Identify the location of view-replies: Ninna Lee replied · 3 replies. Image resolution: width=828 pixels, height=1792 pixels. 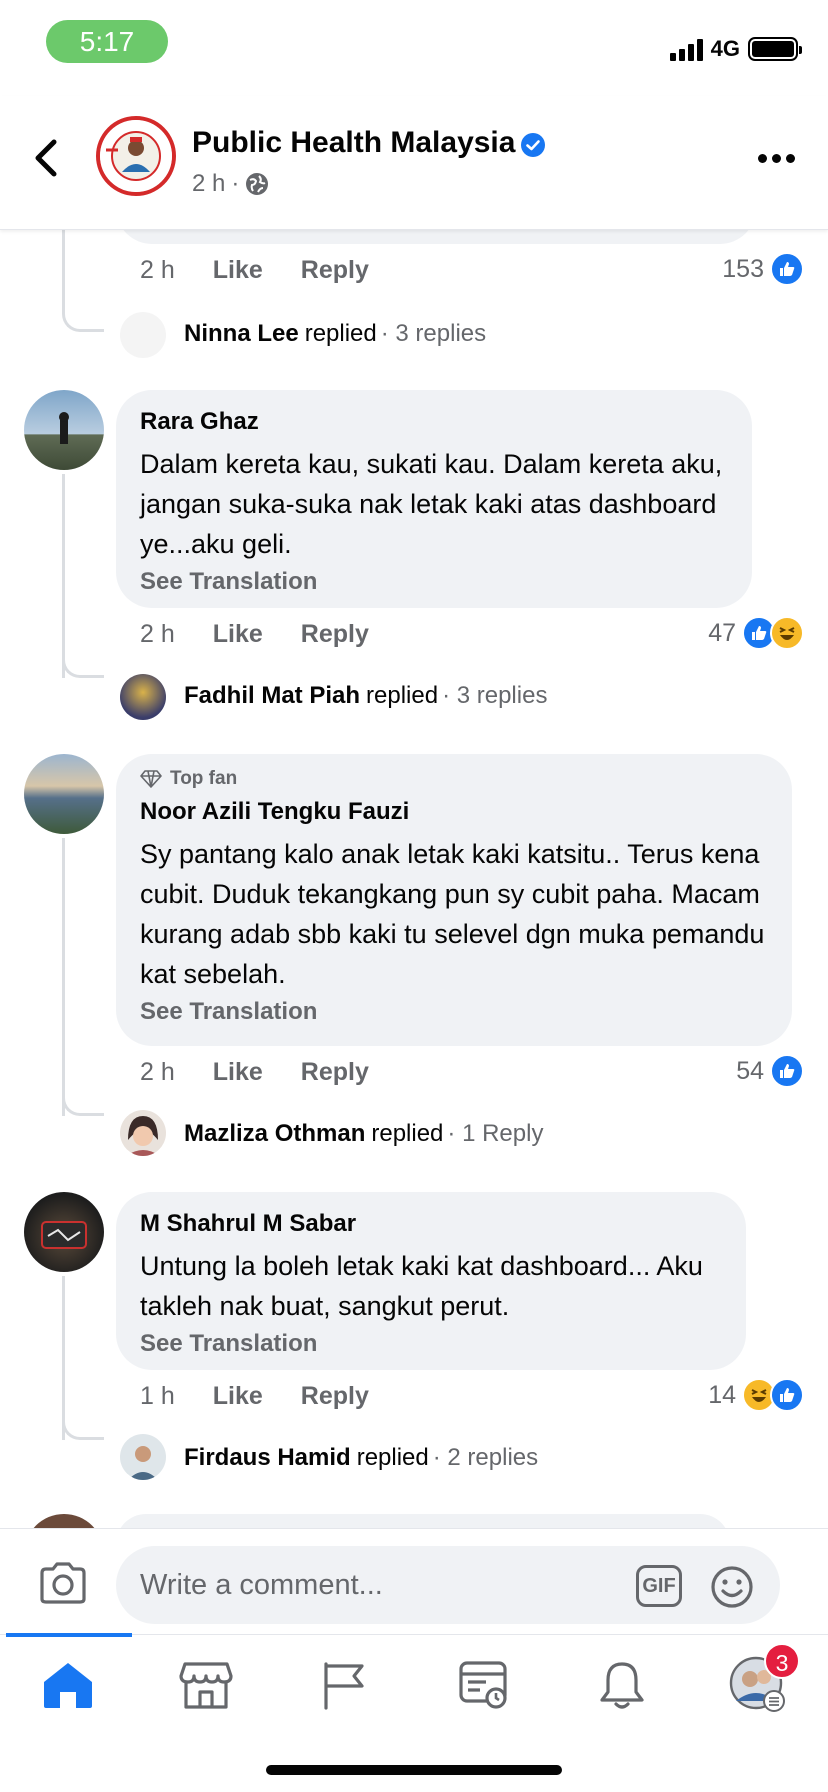
(335, 334).